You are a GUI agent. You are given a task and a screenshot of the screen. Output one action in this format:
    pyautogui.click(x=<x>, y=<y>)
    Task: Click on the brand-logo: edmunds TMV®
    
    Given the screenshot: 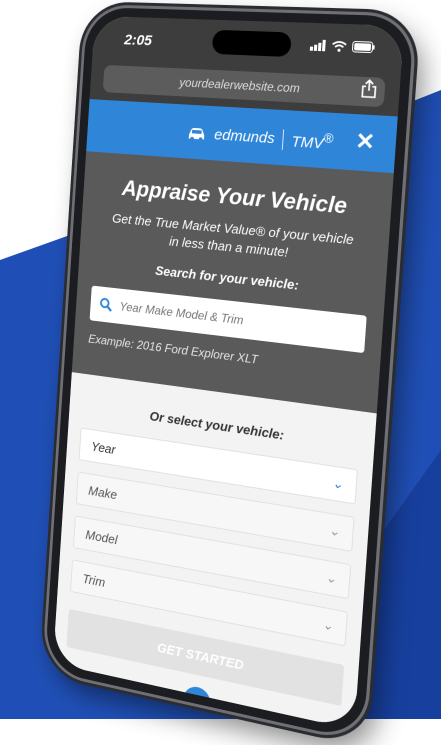 What is the action you would take?
    pyautogui.click(x=210, y=134)
    